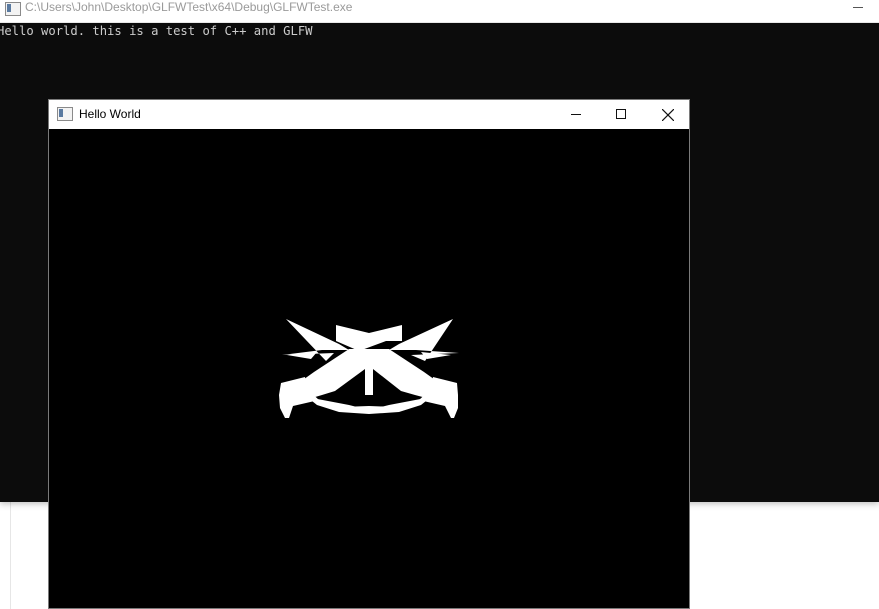 The width and height of the screenshot is (879, 609). I want to click on minimize-button, so click(576, 114).